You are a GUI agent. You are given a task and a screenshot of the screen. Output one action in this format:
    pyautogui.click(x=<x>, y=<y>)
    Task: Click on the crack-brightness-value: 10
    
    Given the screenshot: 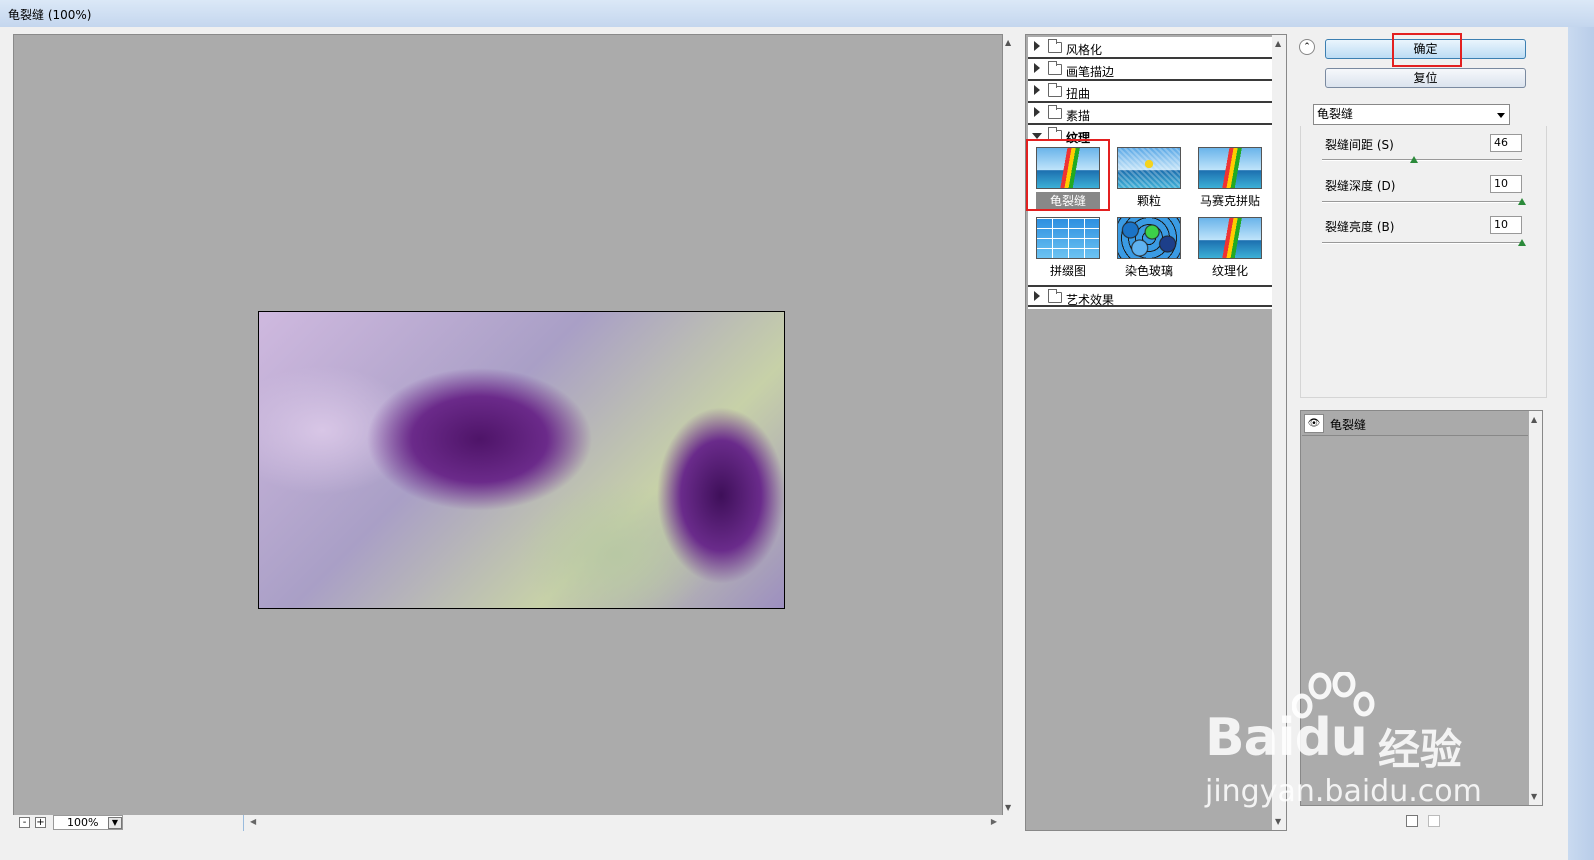 What is the action you would take?
    pyautogui.click(x=1501, y=224)
    